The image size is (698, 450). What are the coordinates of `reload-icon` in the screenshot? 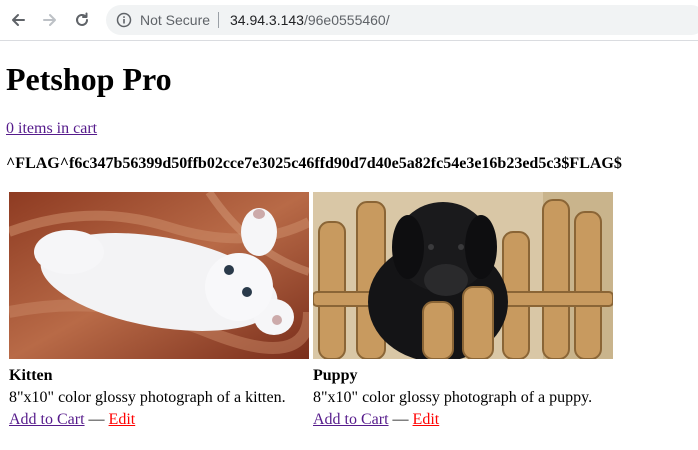 It's located at (82, 20).